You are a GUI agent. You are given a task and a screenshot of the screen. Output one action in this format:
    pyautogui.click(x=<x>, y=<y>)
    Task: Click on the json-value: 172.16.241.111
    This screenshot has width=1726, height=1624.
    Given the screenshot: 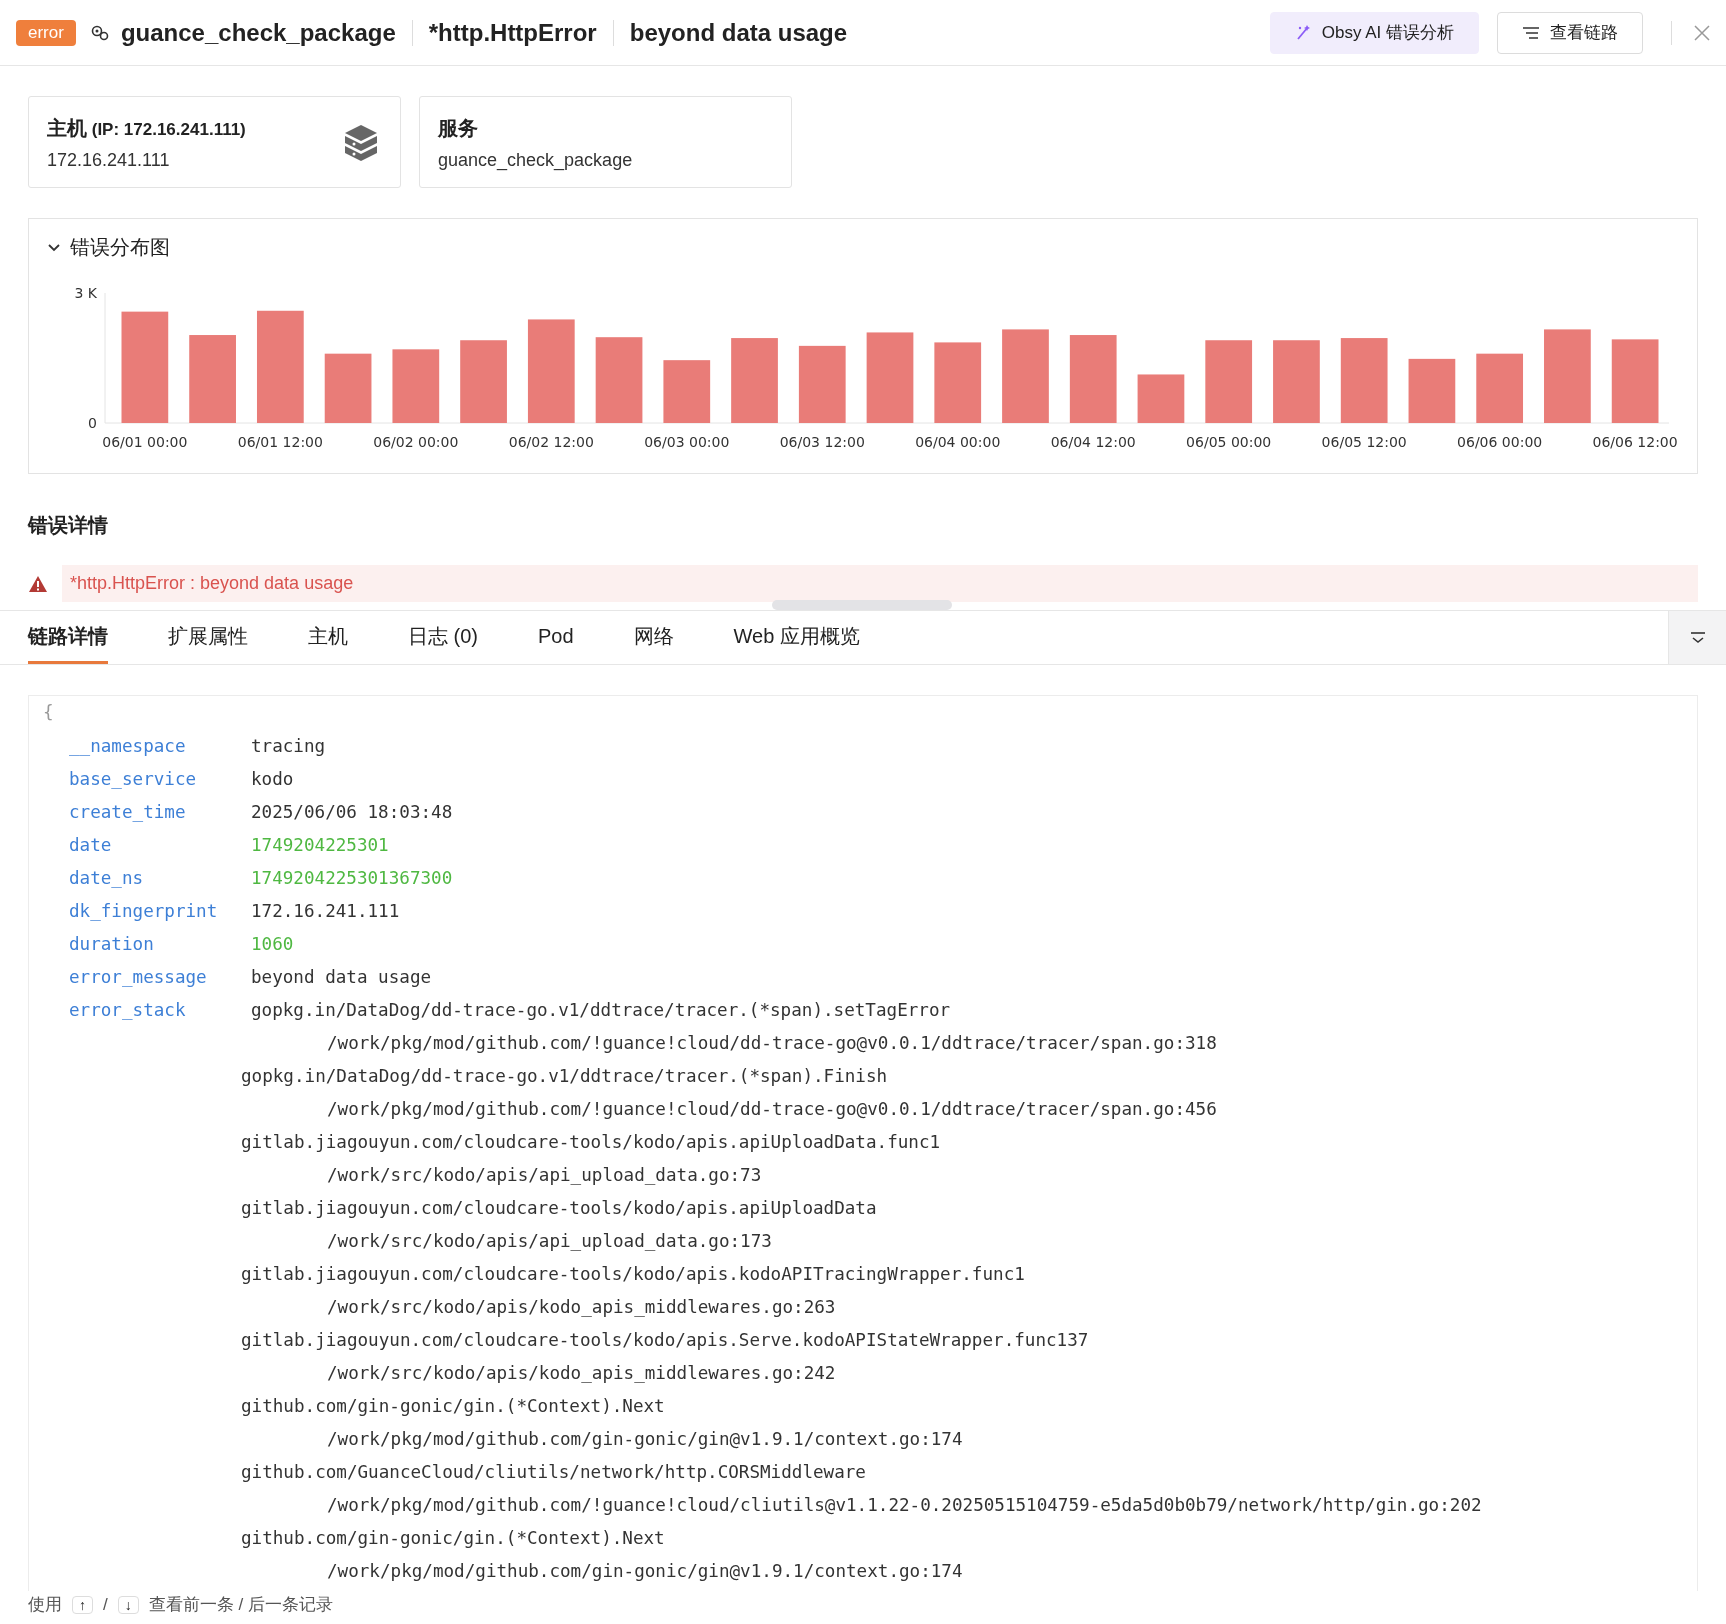 What is the action you would take?
    pyautogui.click(x=325, y=911)
    